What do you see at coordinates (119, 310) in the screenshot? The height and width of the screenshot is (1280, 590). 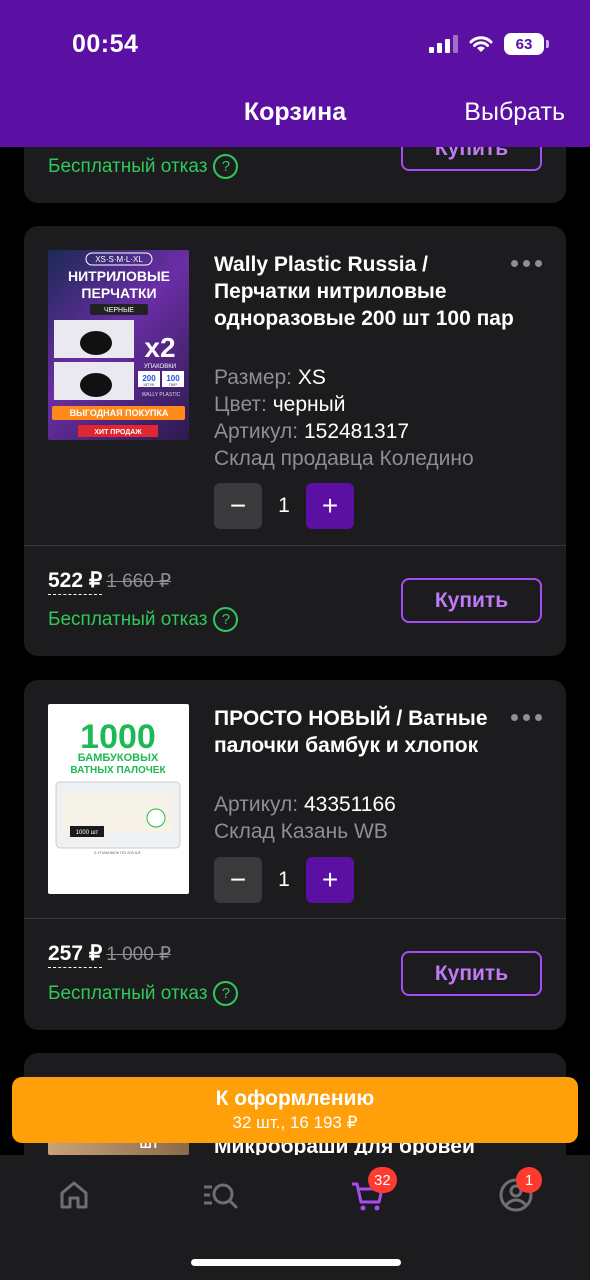 I see `img-color-tag: ЧЕРНЫЕ` at bounding box center [119, 310].